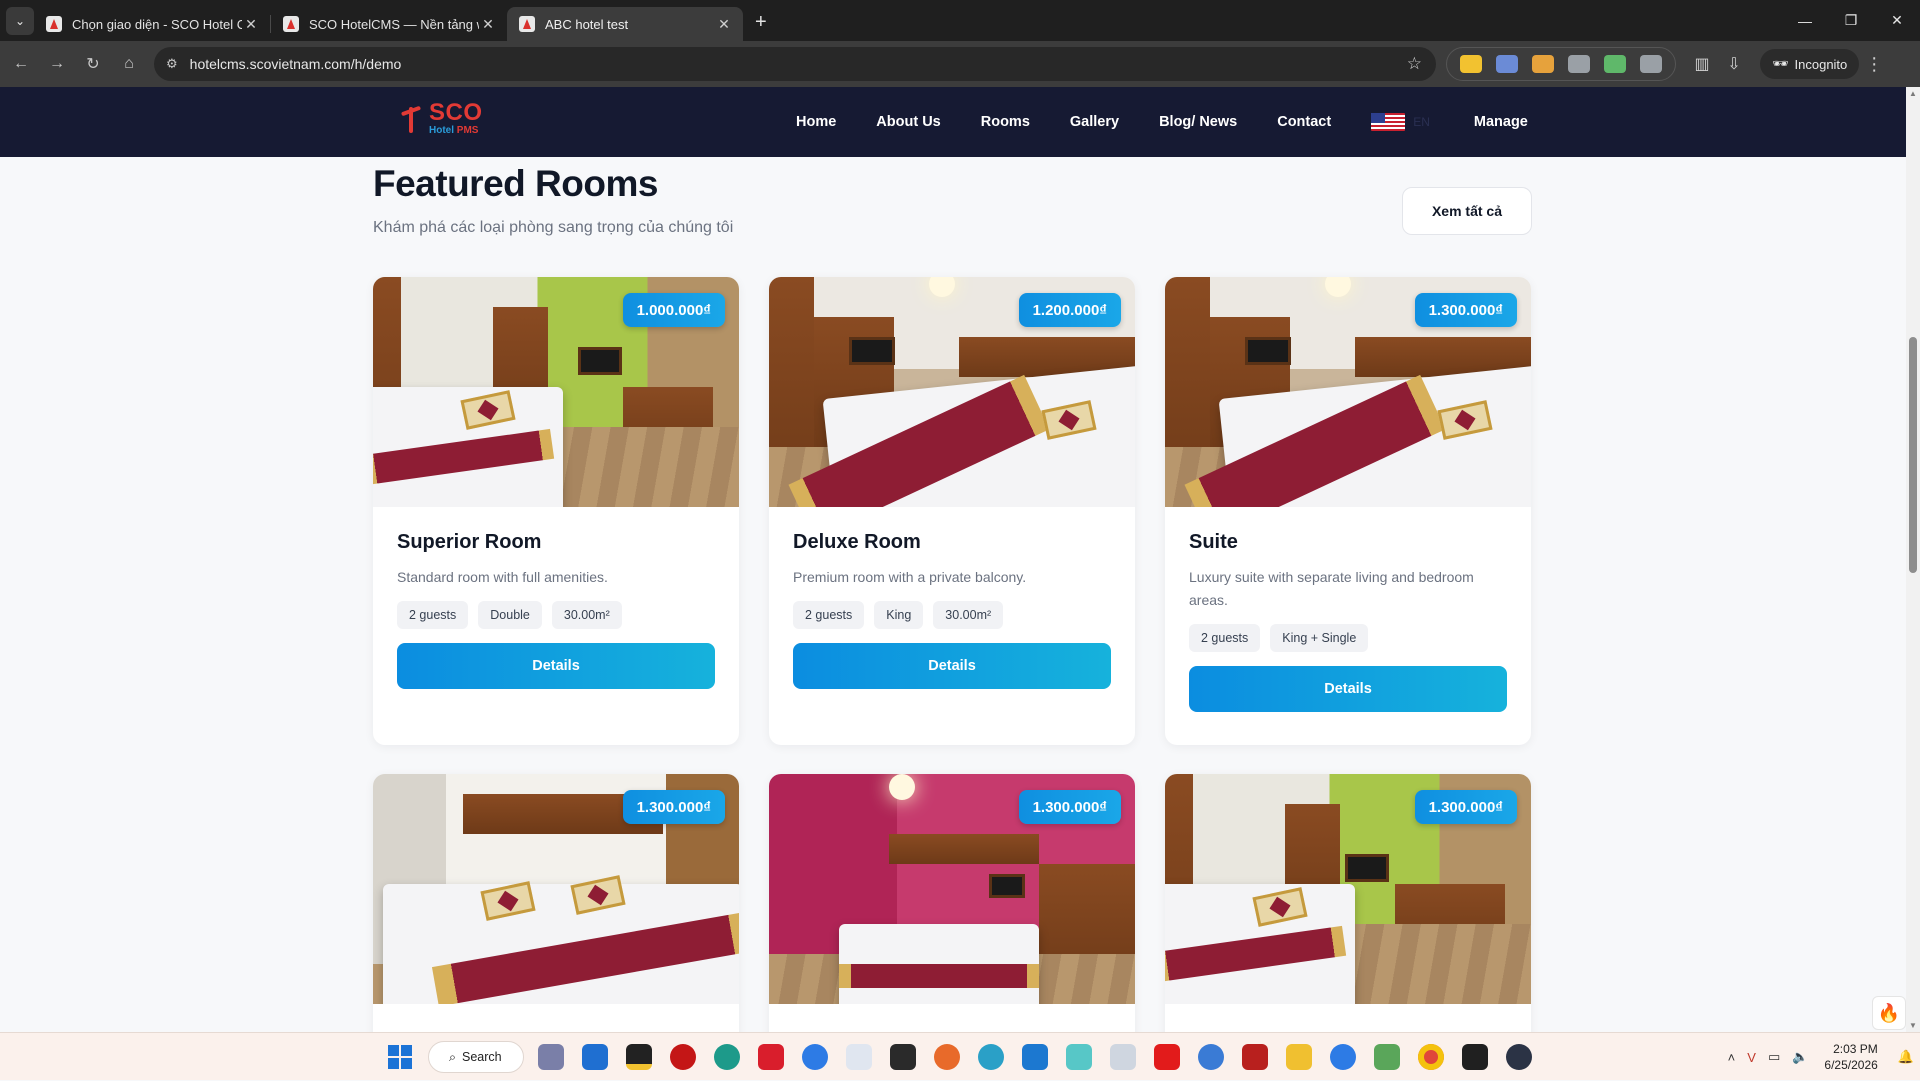  I want to click on terminal-icon, so click(1475, 1057).